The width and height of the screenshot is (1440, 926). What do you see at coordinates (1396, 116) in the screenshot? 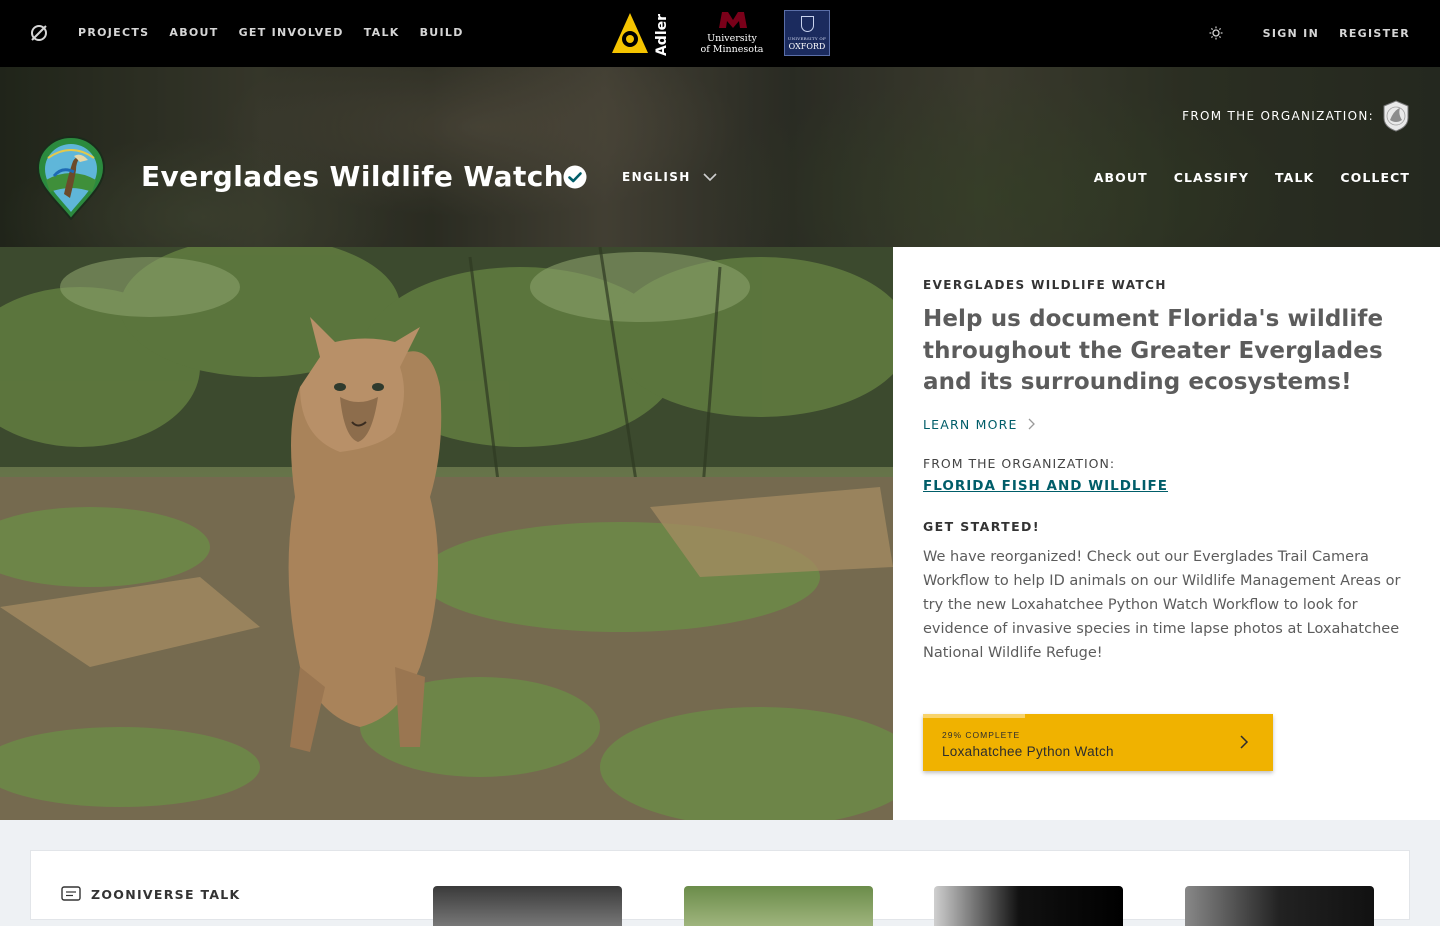
I see `organization-badge-icon` at bounding box center [1396, 116].